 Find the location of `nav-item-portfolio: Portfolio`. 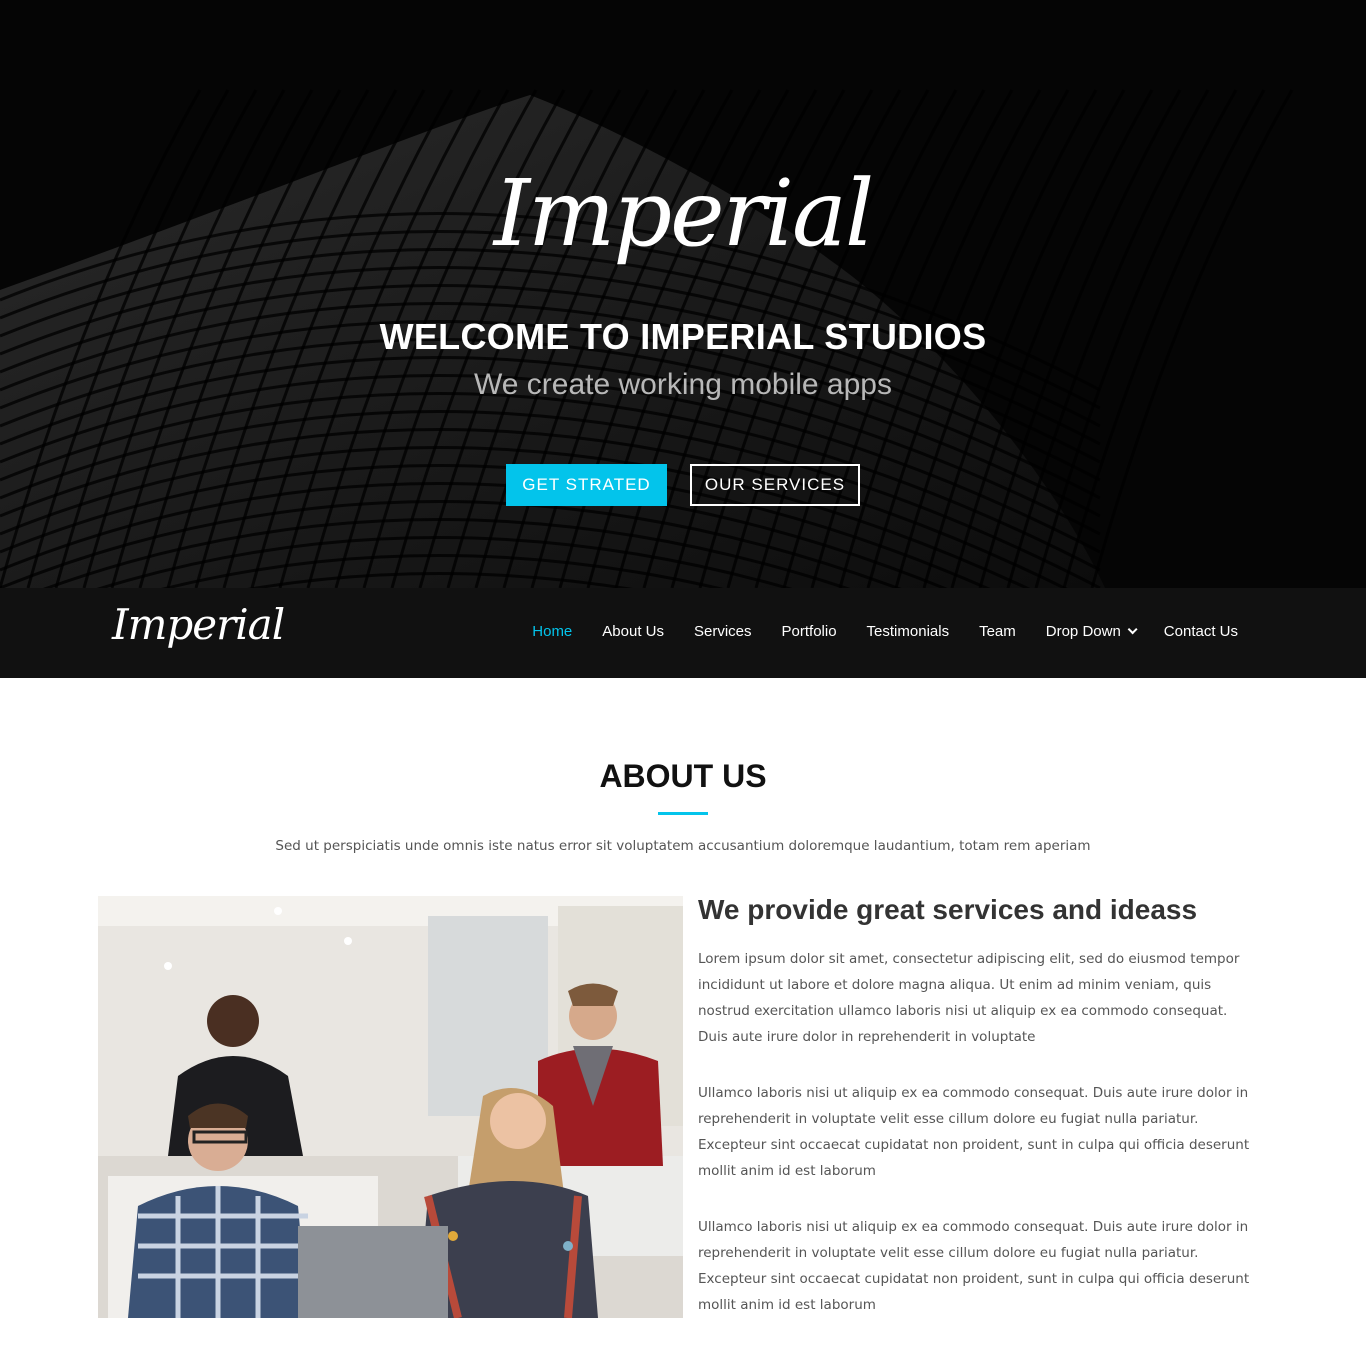

nav-item-portfolio: Portfolio is located at coordinates (809, 631).